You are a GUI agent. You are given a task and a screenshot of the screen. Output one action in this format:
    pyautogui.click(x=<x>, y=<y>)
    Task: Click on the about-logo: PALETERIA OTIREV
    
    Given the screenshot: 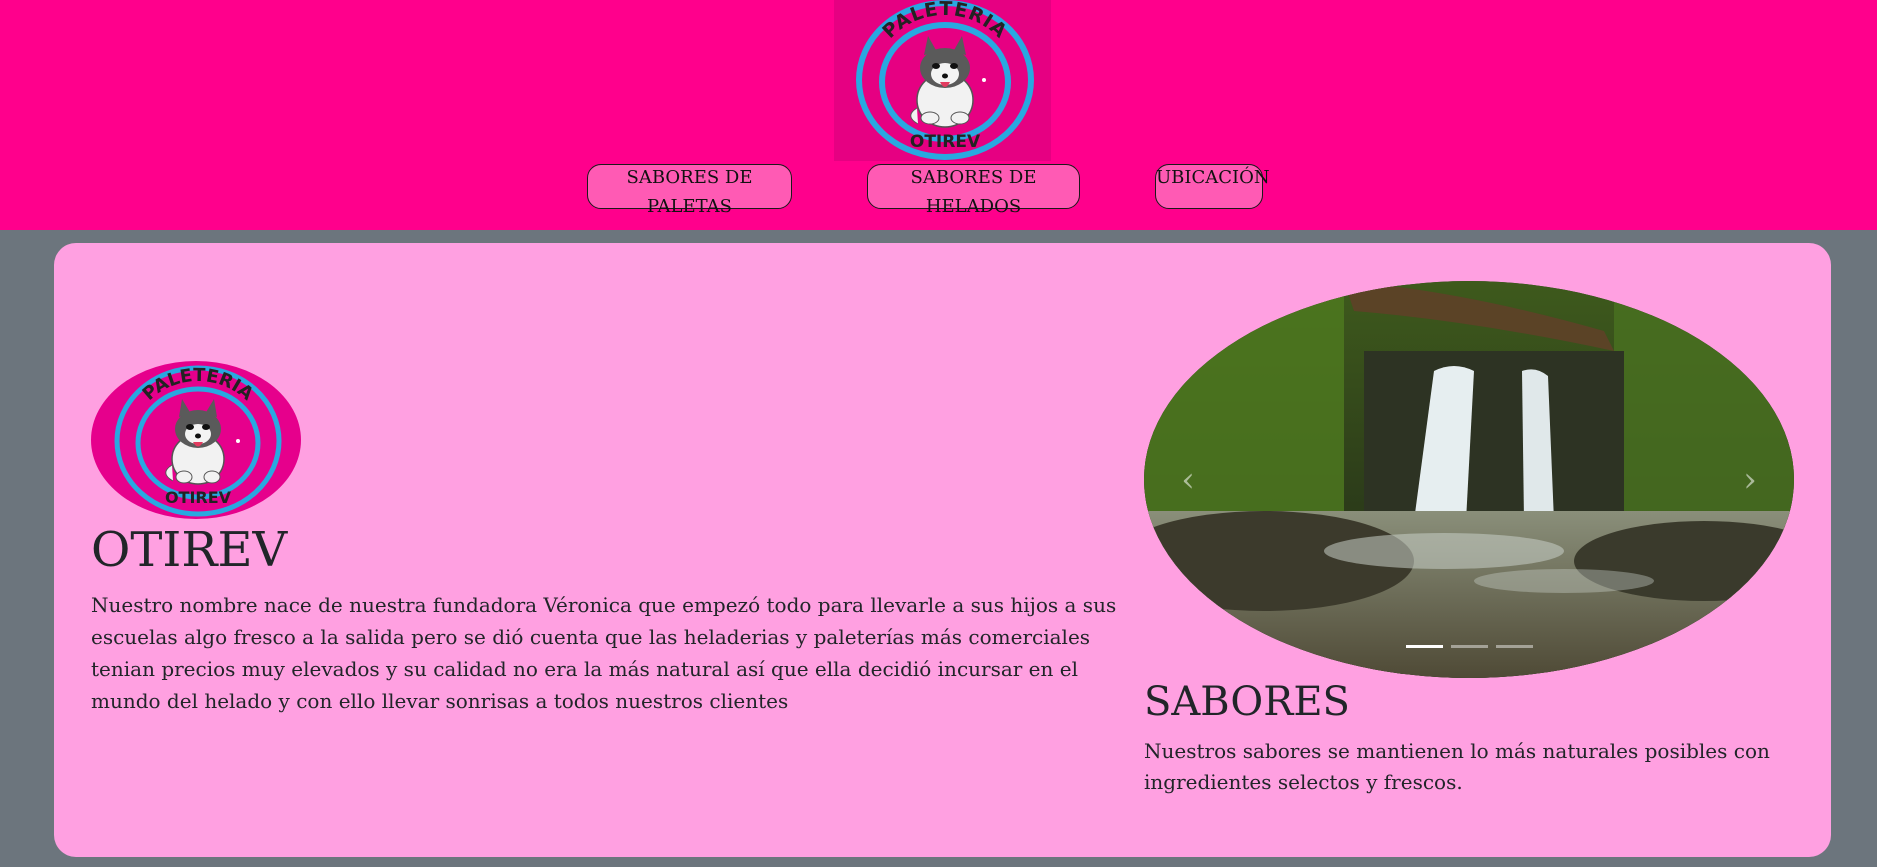 What is the action you would take?
    pyautogui.click(x=196, y=440)
    